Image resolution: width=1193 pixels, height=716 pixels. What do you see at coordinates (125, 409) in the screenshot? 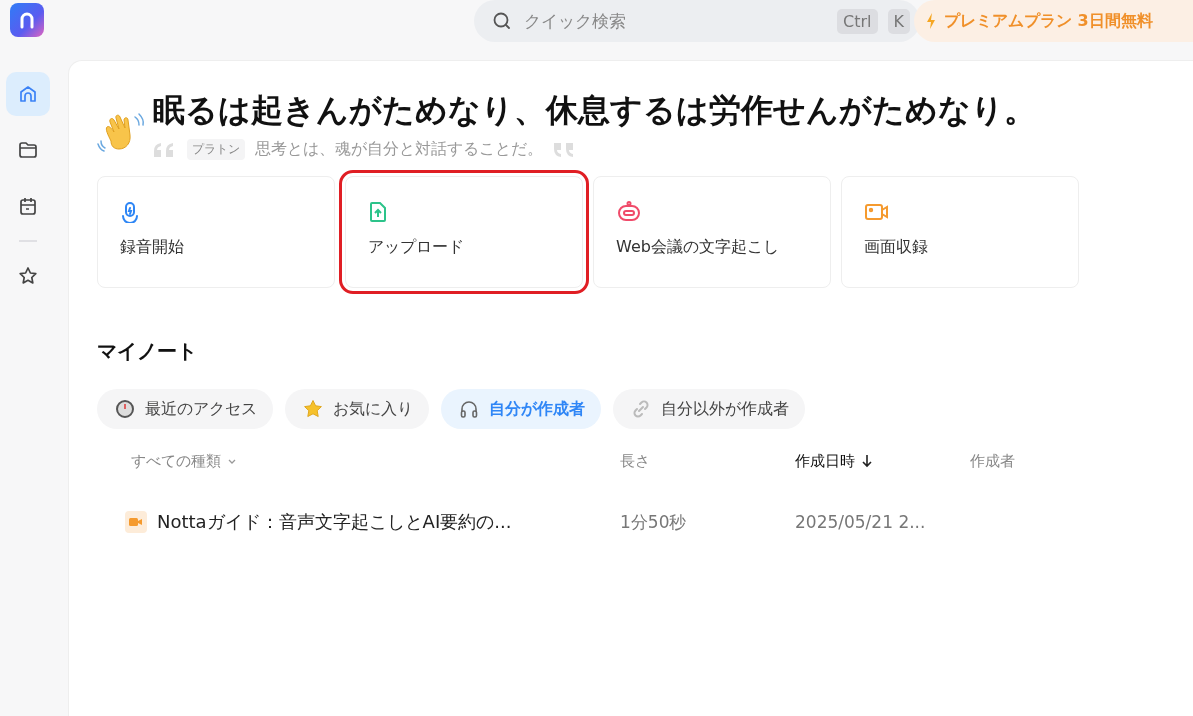
I see `clock-icon` at bounding box center [125, 409].